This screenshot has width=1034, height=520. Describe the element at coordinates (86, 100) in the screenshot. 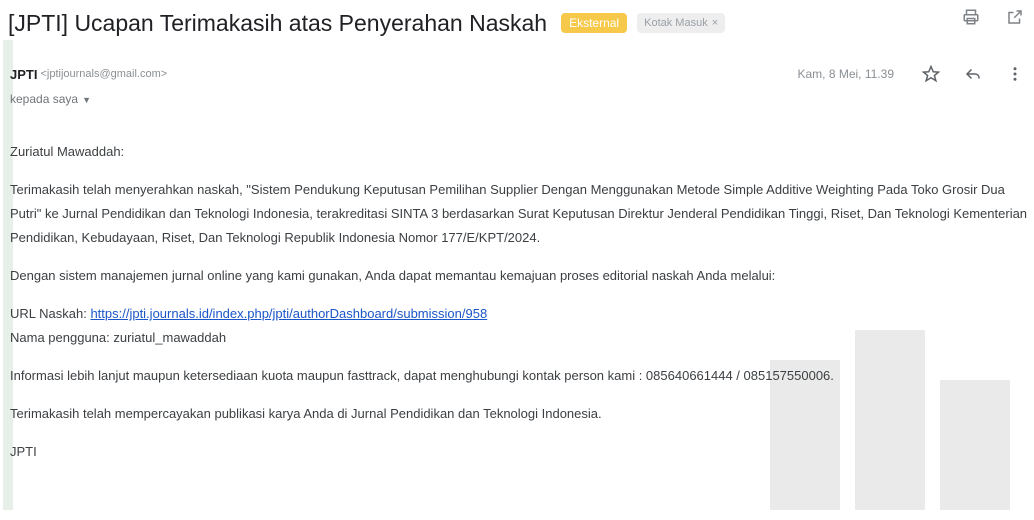

I see `chevron-down-icon: ▼` at that location.